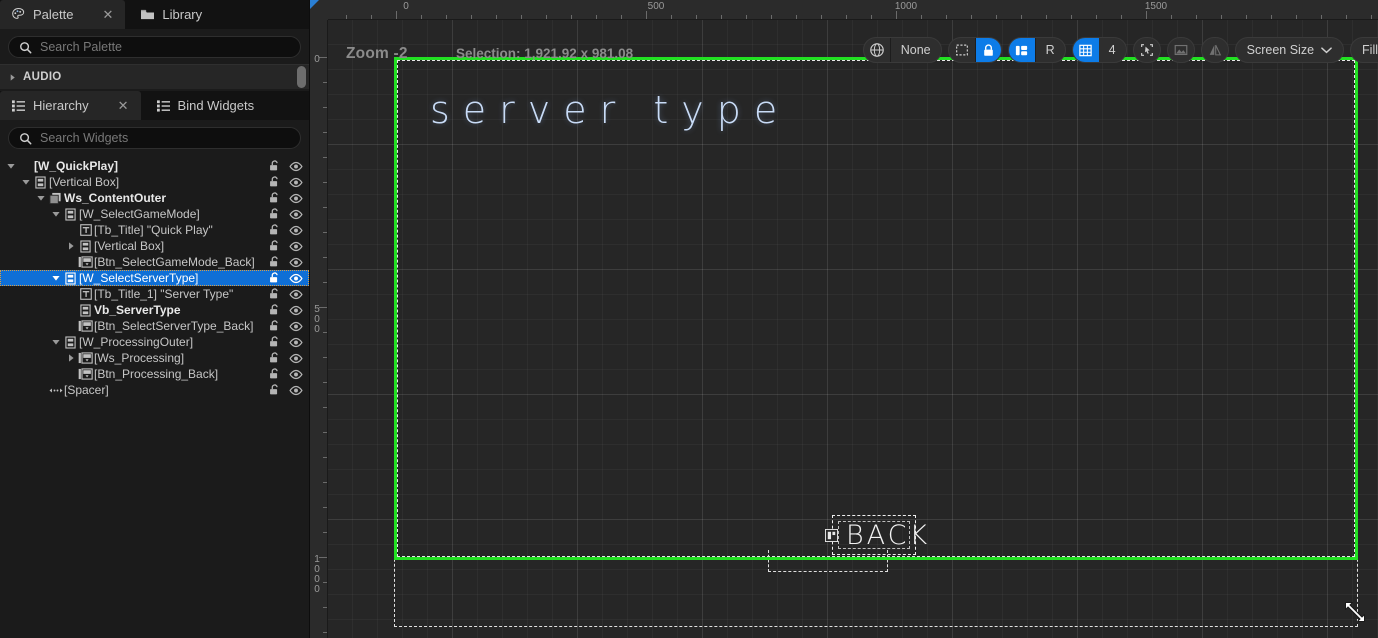  Describe the element at coordinates (216, 105) in the screenshot. I see `tab-bind-widgets-label: Bind Widgets` at that location.